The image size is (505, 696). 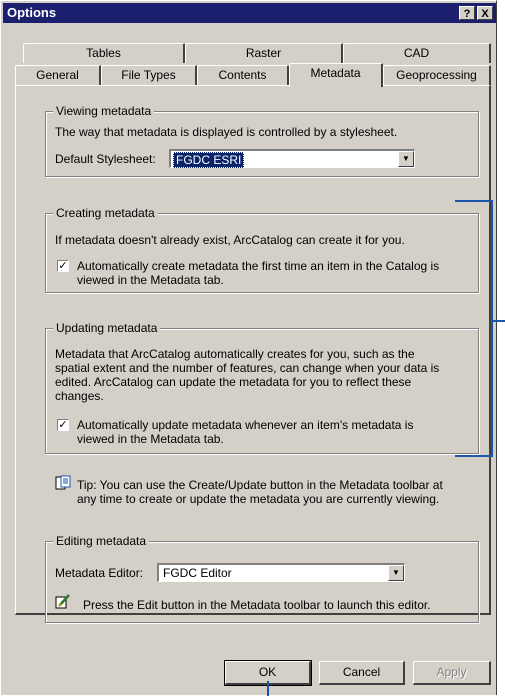 What do you see at coordinates (268, 688) in the screenshot?
I see `callout-ok-pointer` at bounding box center [268, 688].